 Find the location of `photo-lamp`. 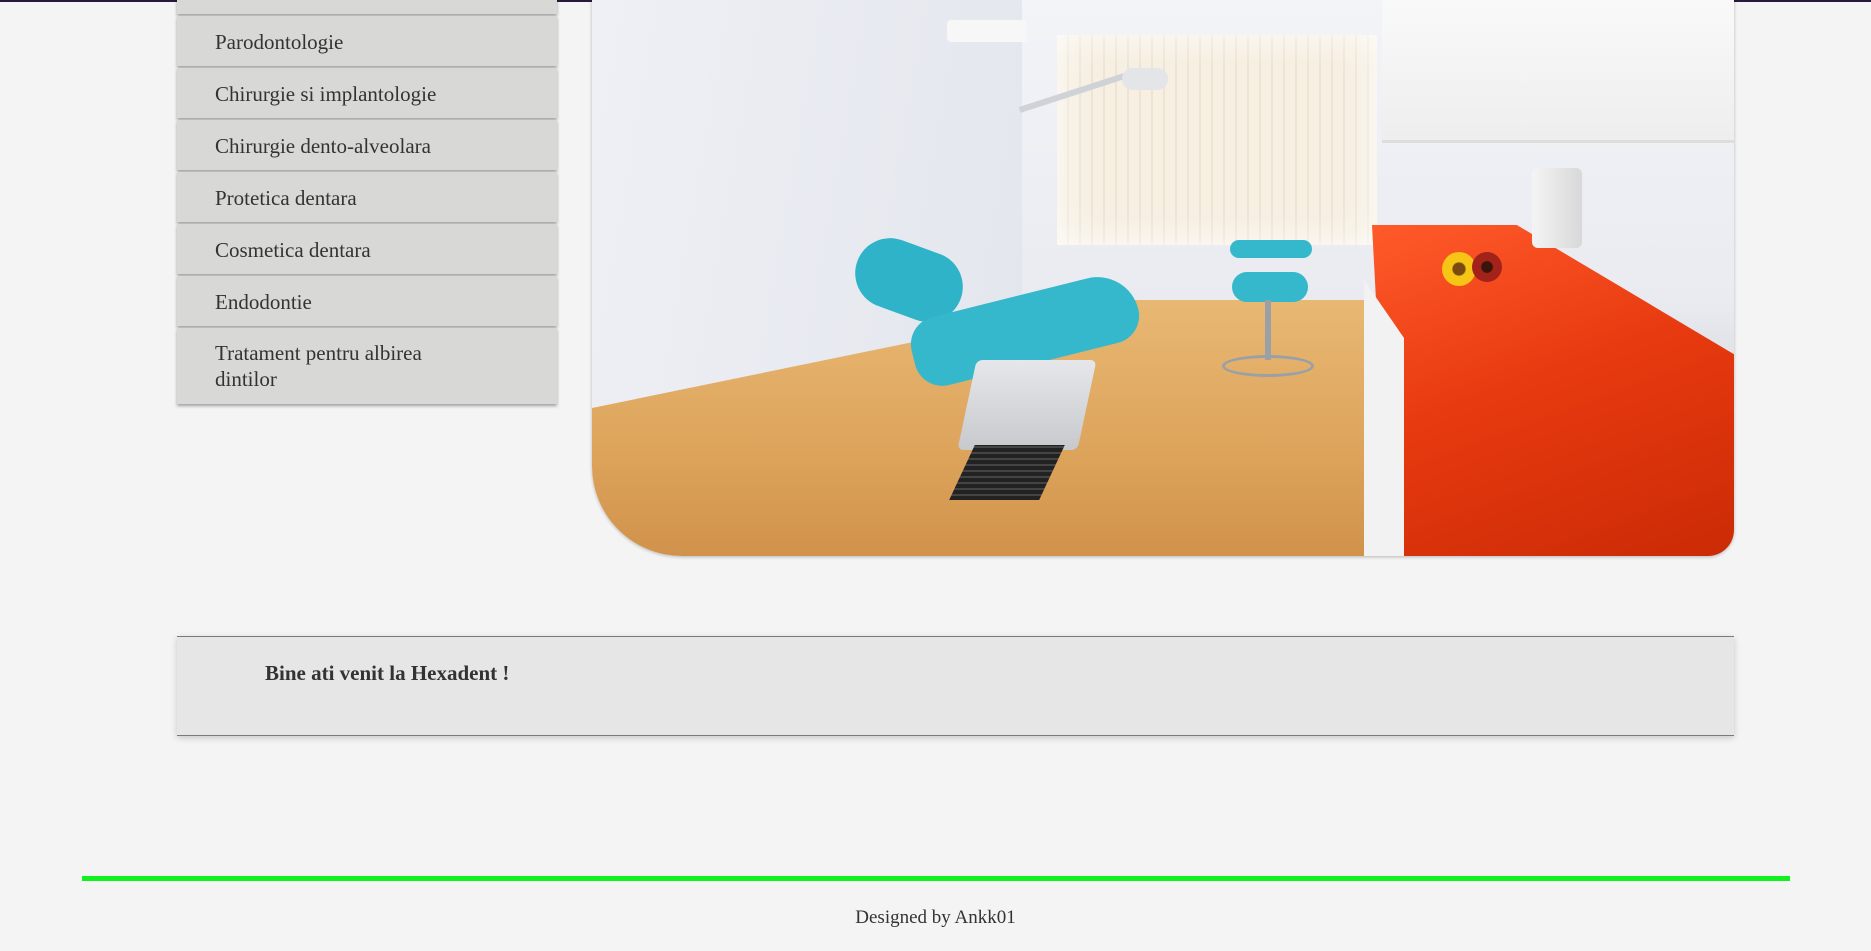

photo-lamp is located at coordinates (1145, 79).